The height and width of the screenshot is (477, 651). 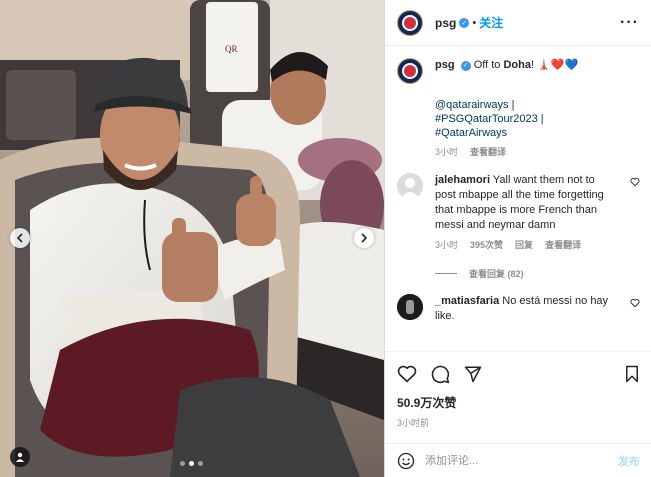 I want to click on tagged-users-button, so click(x=20, y=457).